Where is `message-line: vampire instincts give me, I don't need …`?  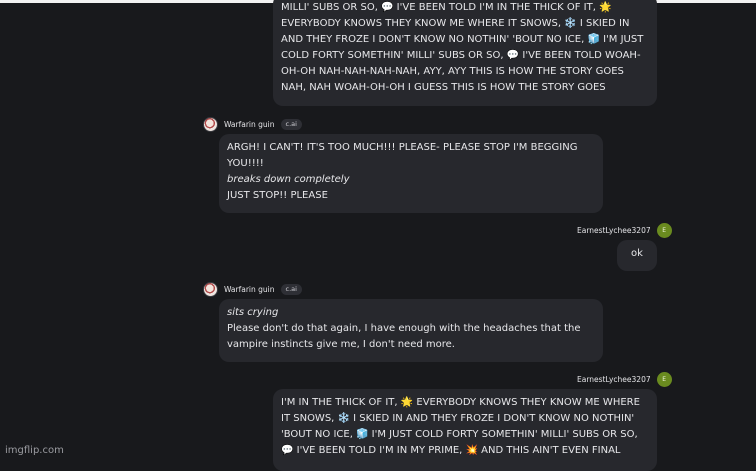 message-line: vampire instincts give me, I don't need … is located at coordinates (341, 344).